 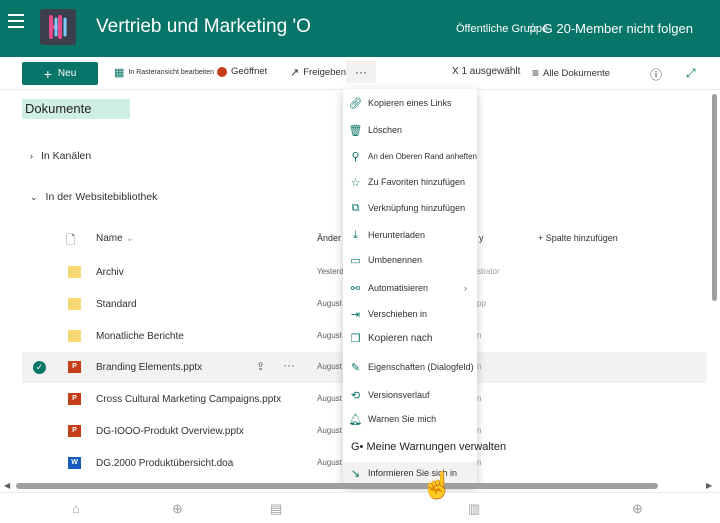 I want to click on column-name: Name ⌄, so click(x=115, y=238).